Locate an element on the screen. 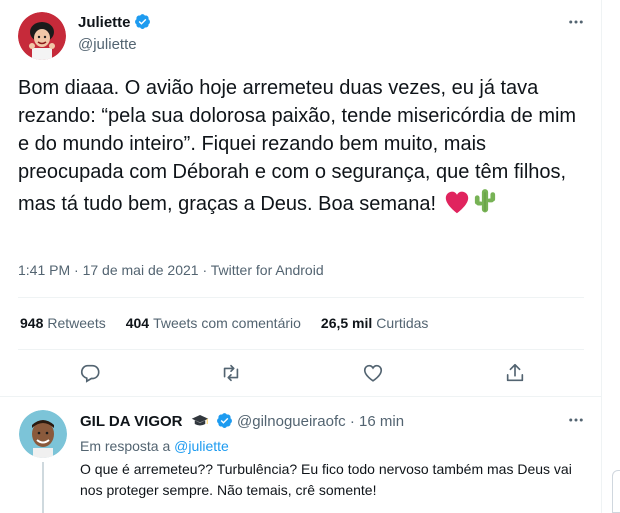 The height and width of the screenshot is (513, 620). quotes-label: Tweets com comentário is located at coordinates (227, 323).